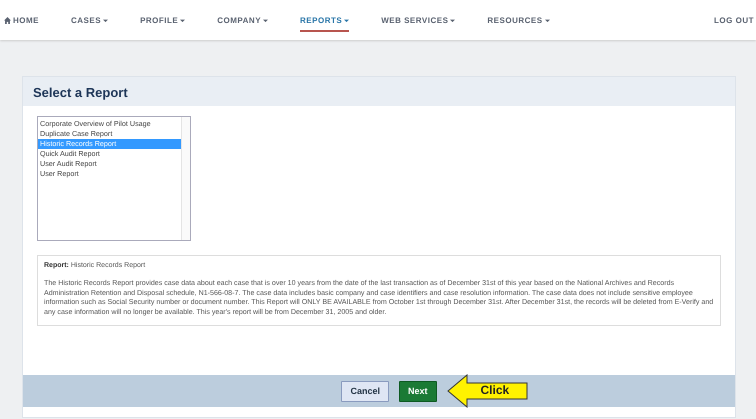  I want to click on scrollbar, so click(185, 178).